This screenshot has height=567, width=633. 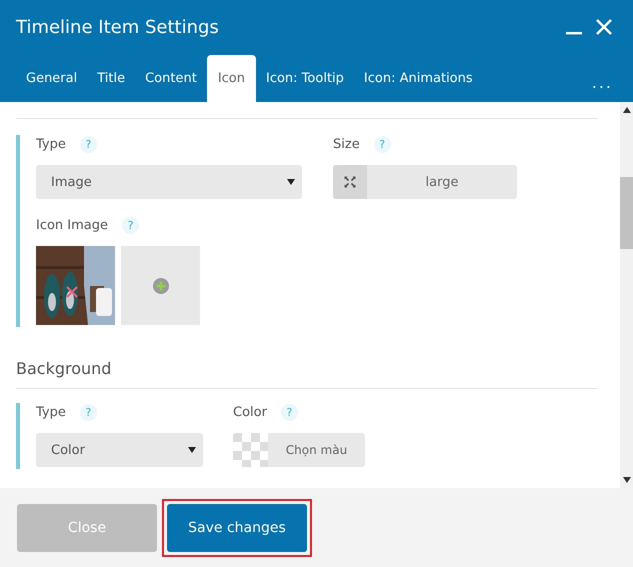 What do you see at coordinates (118, 27) in the screenshot?
I see `window-title: Timeline Item Settings` at bounding box center [118, 27].